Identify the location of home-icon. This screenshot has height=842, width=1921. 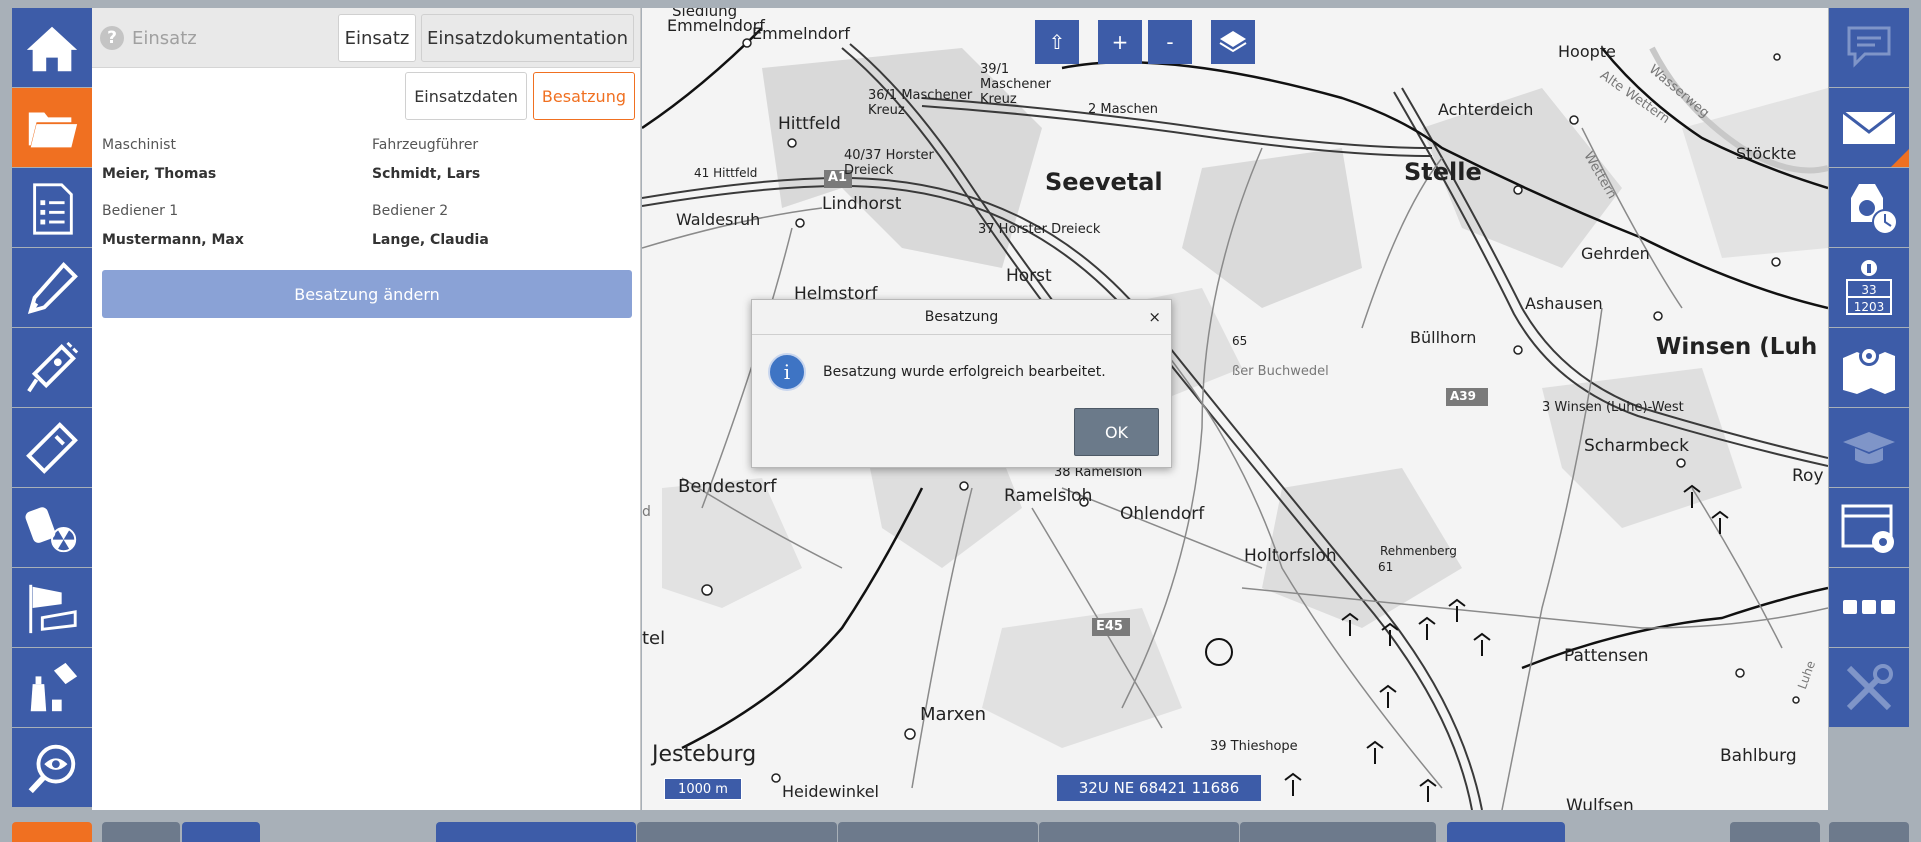
(52, 48).